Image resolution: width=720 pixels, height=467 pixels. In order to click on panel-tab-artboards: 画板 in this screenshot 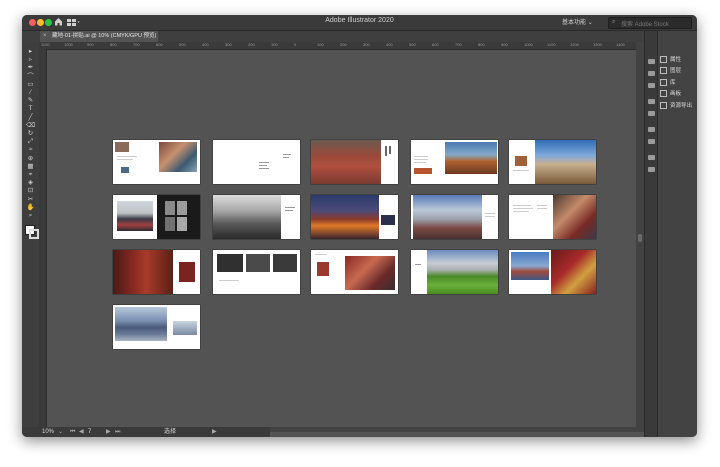, I will do `click(678, 94)`.